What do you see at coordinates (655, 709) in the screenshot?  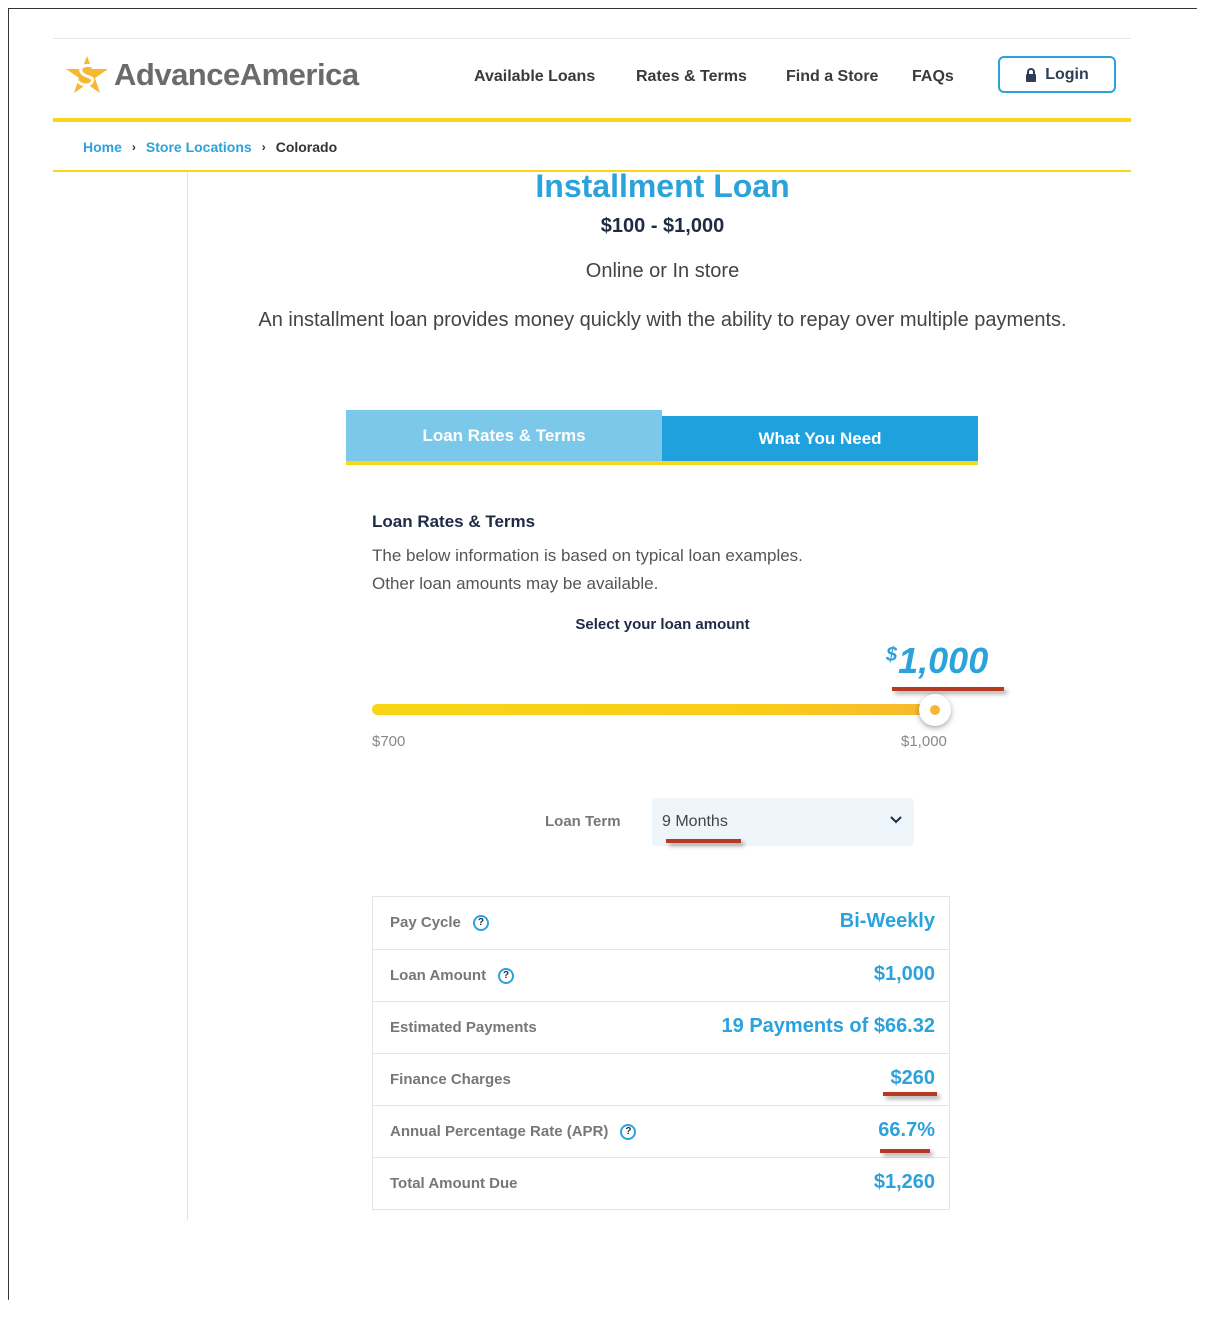 I see `loan-amount-slider-track` at bounding box center [655, 709].